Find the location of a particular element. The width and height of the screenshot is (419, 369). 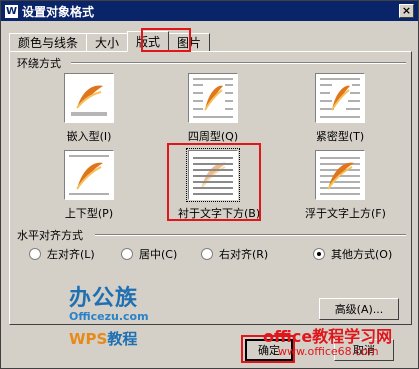

watermark-wps-text: WPS is located at coordinates (88, 339).